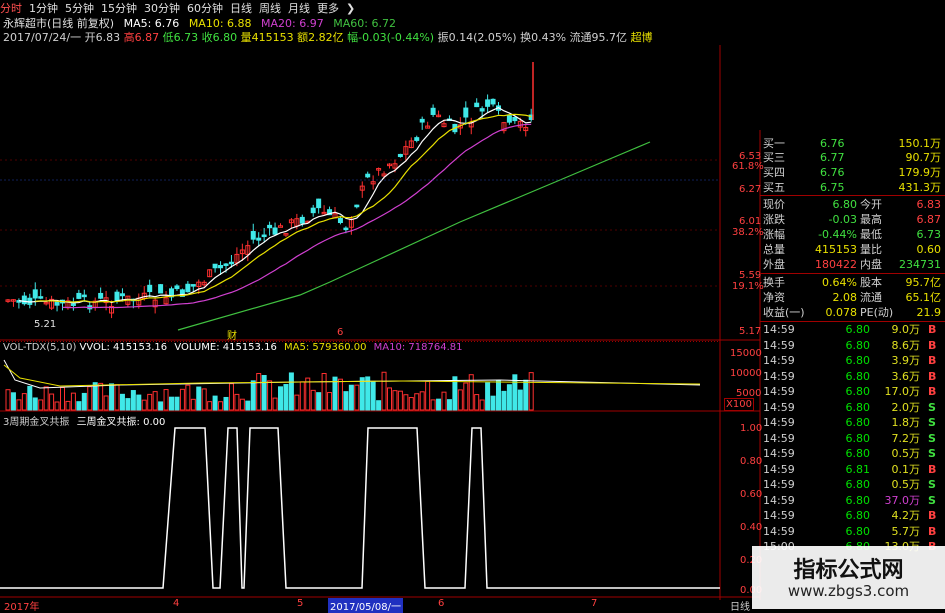 The image size is (945, 613). Describe the element at coordinates (748, 286) in the screenshot. I see `fib-label-3: 19.1%` at that location.